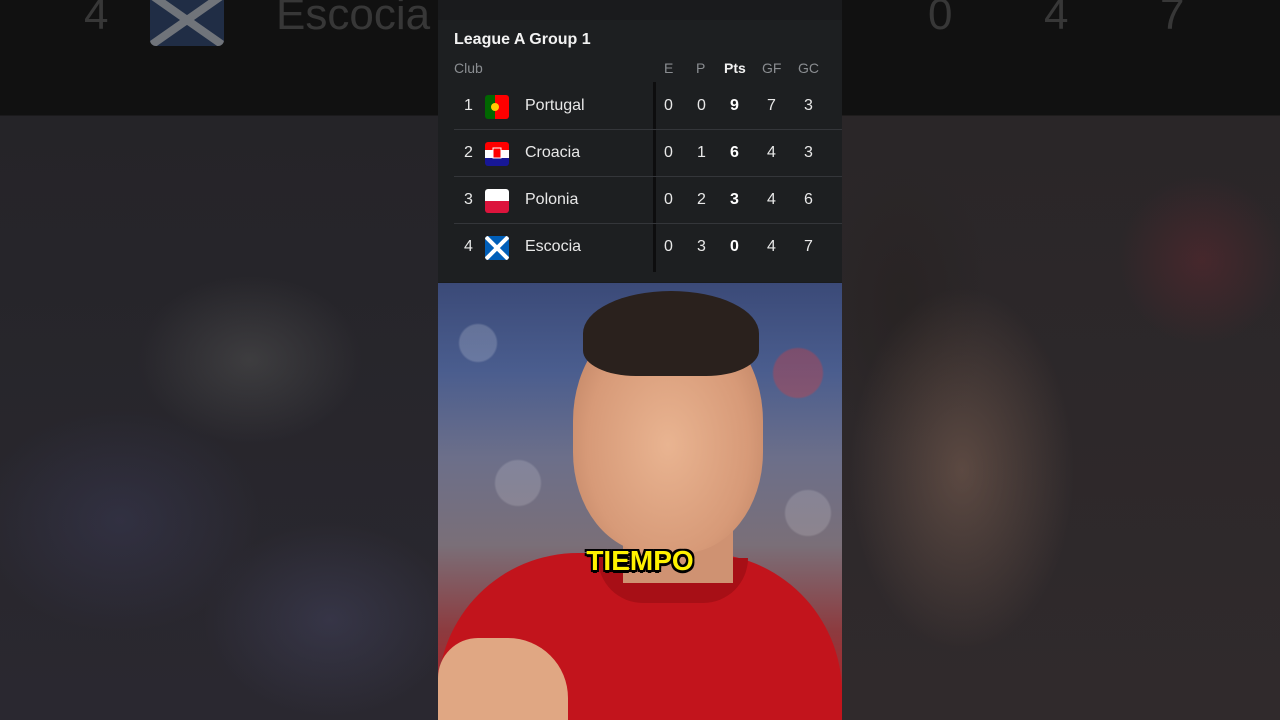  I want to click on row-p: 3, so click(701, 246).